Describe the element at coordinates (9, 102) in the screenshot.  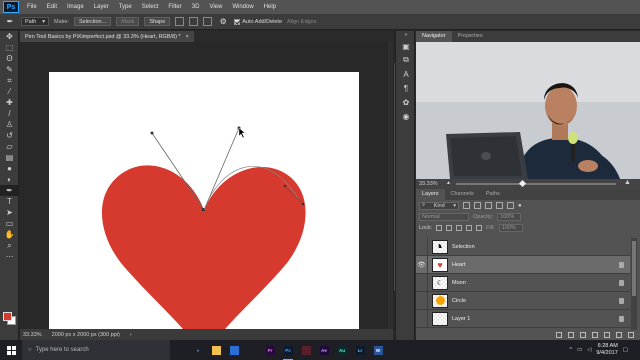
I see `healing-brush-icon: ✚` at that location.